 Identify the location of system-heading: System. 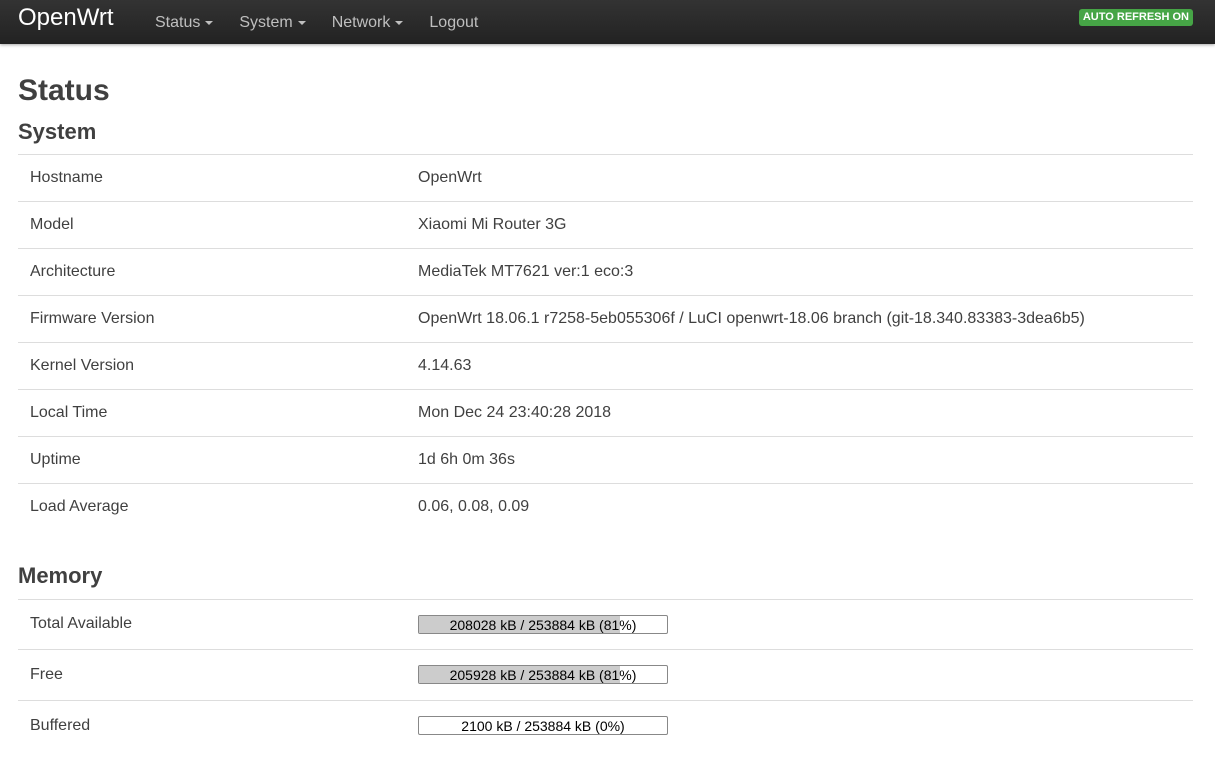
(57, 131).